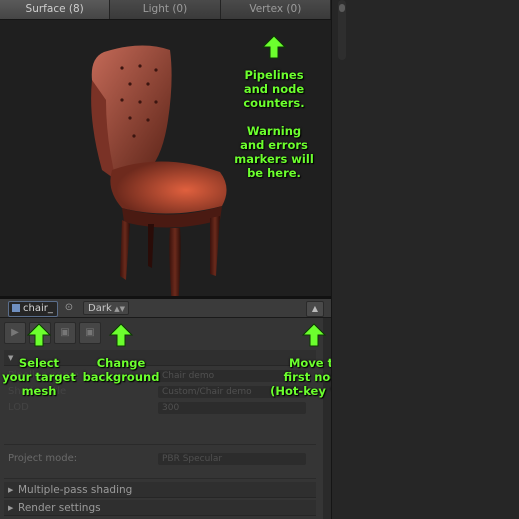 The width and height of the screenshot is (519, 519). What do you see at coordinates (43, 458) in the screenshot?
I see `project-mode-label: Project mode:` at bounding box center [43, 458].